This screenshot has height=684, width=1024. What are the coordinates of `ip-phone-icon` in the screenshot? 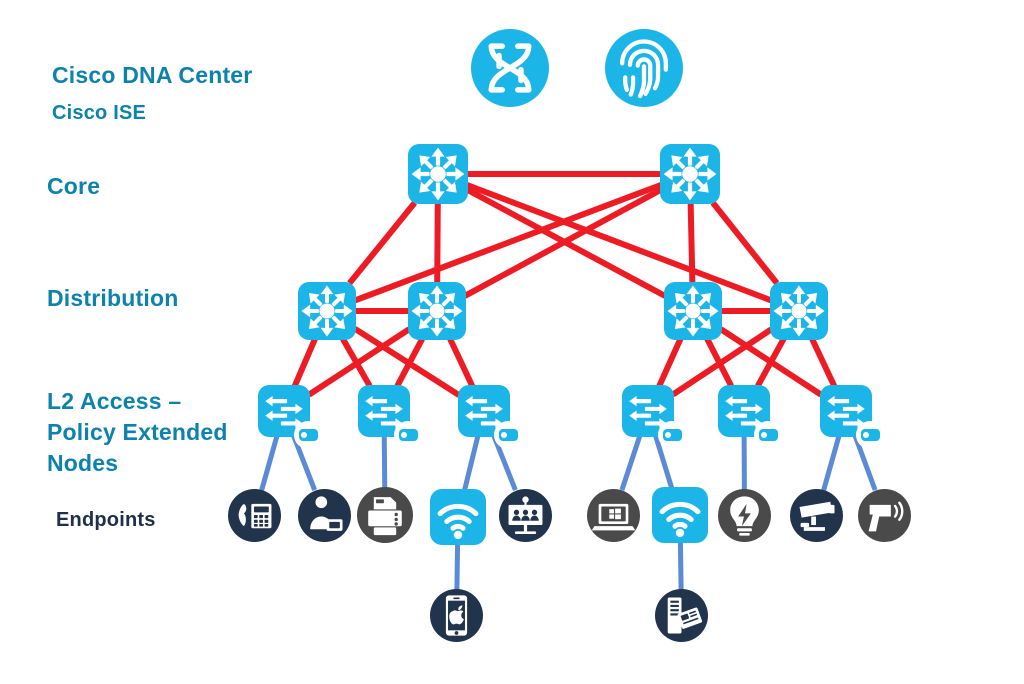 It's located at (254, 515).